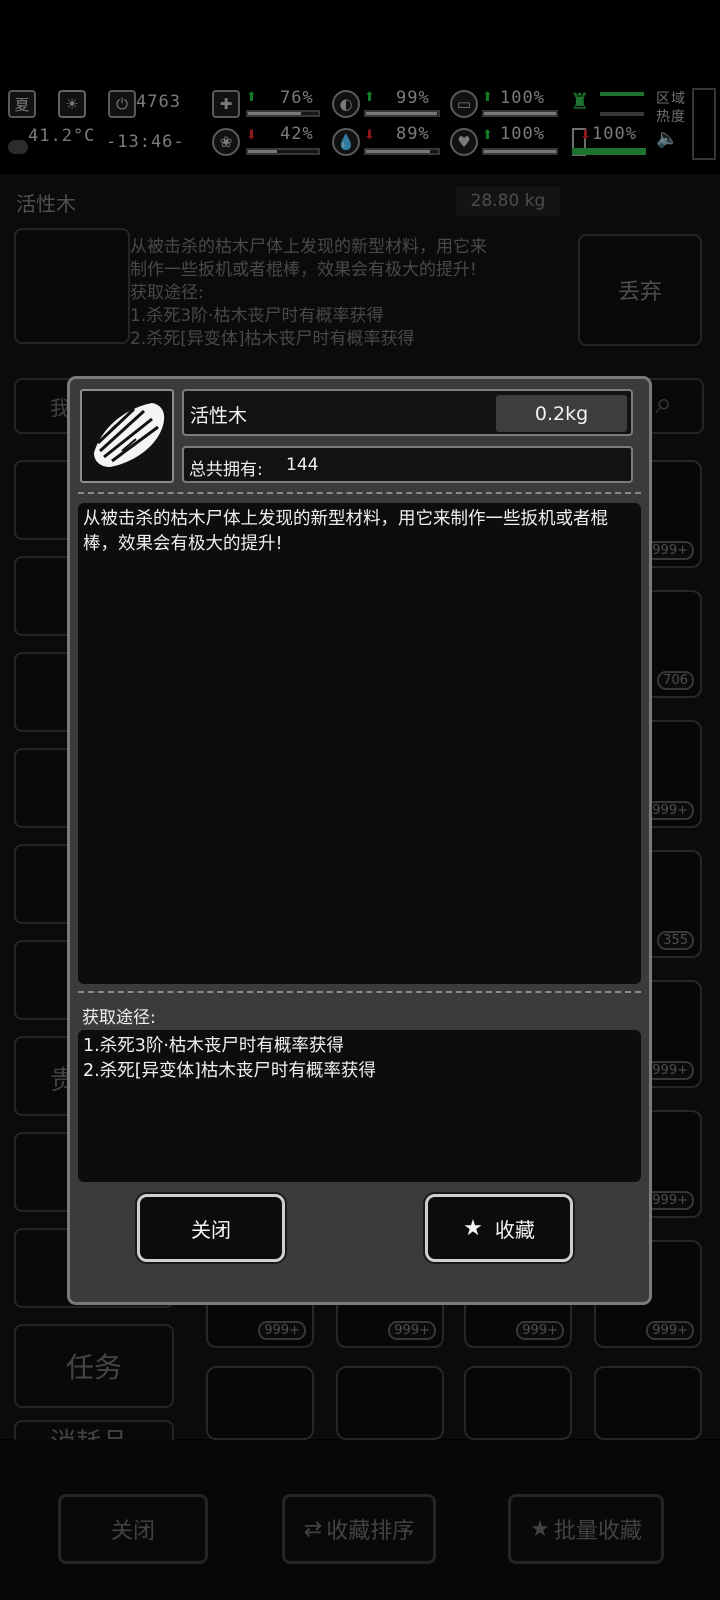 The image size is (720, 1600). What do you see at coordinates (473, 1228) in the screenshot?
I see `star-icon: ★` at bounding box center [473, 1228].